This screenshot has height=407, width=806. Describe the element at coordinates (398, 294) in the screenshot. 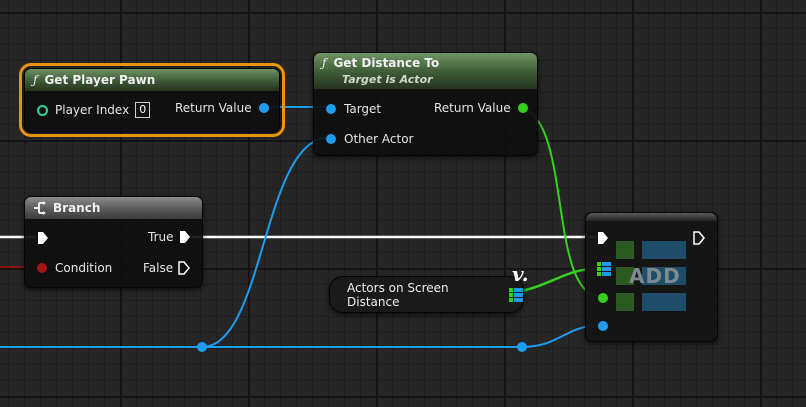

I see `variable-label: Actors on Screen Distance` at that location.